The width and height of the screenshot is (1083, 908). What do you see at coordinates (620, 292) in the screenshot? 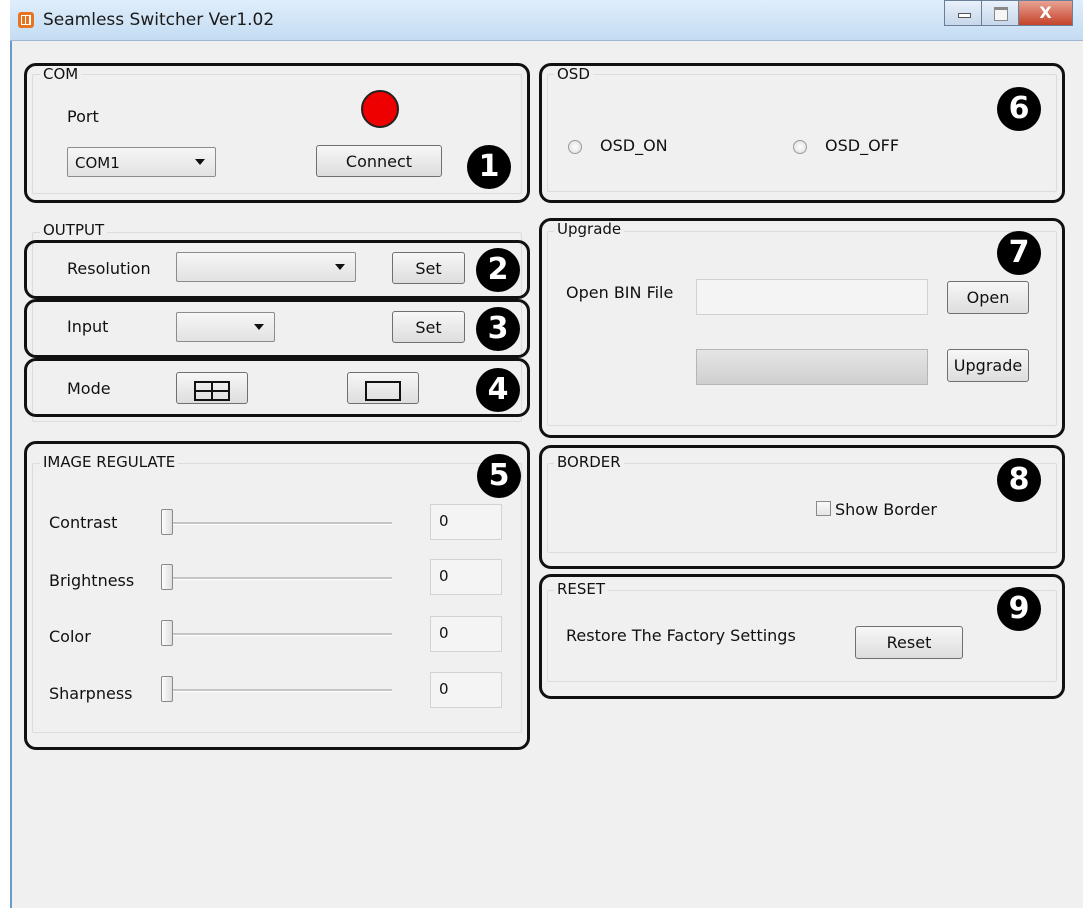
I see `open-bin-file-label: Open BIN File` at bounding box center [620, 292].